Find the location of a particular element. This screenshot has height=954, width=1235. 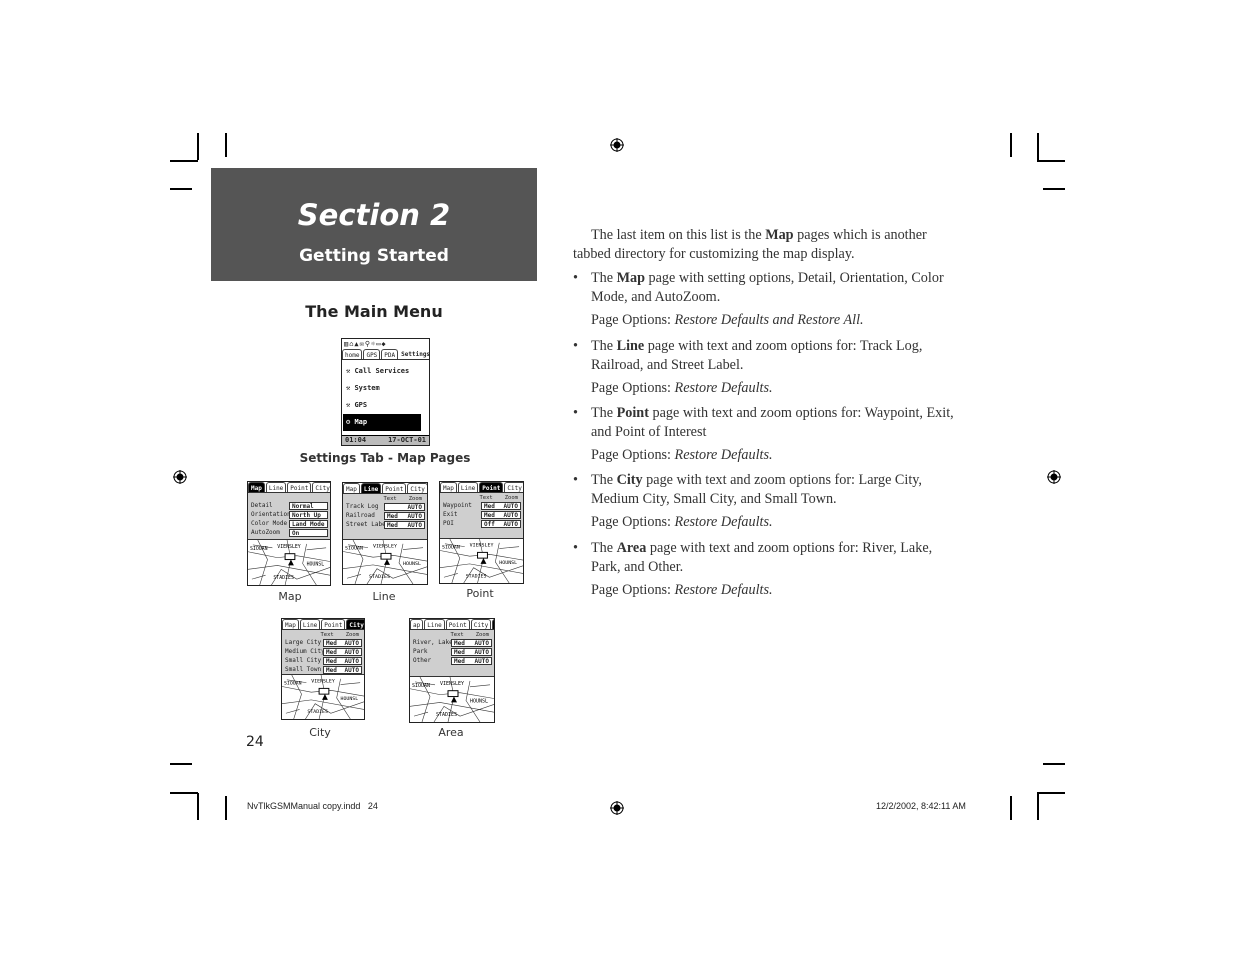

tab-pda: PDA is located at coordinates (390, 354).